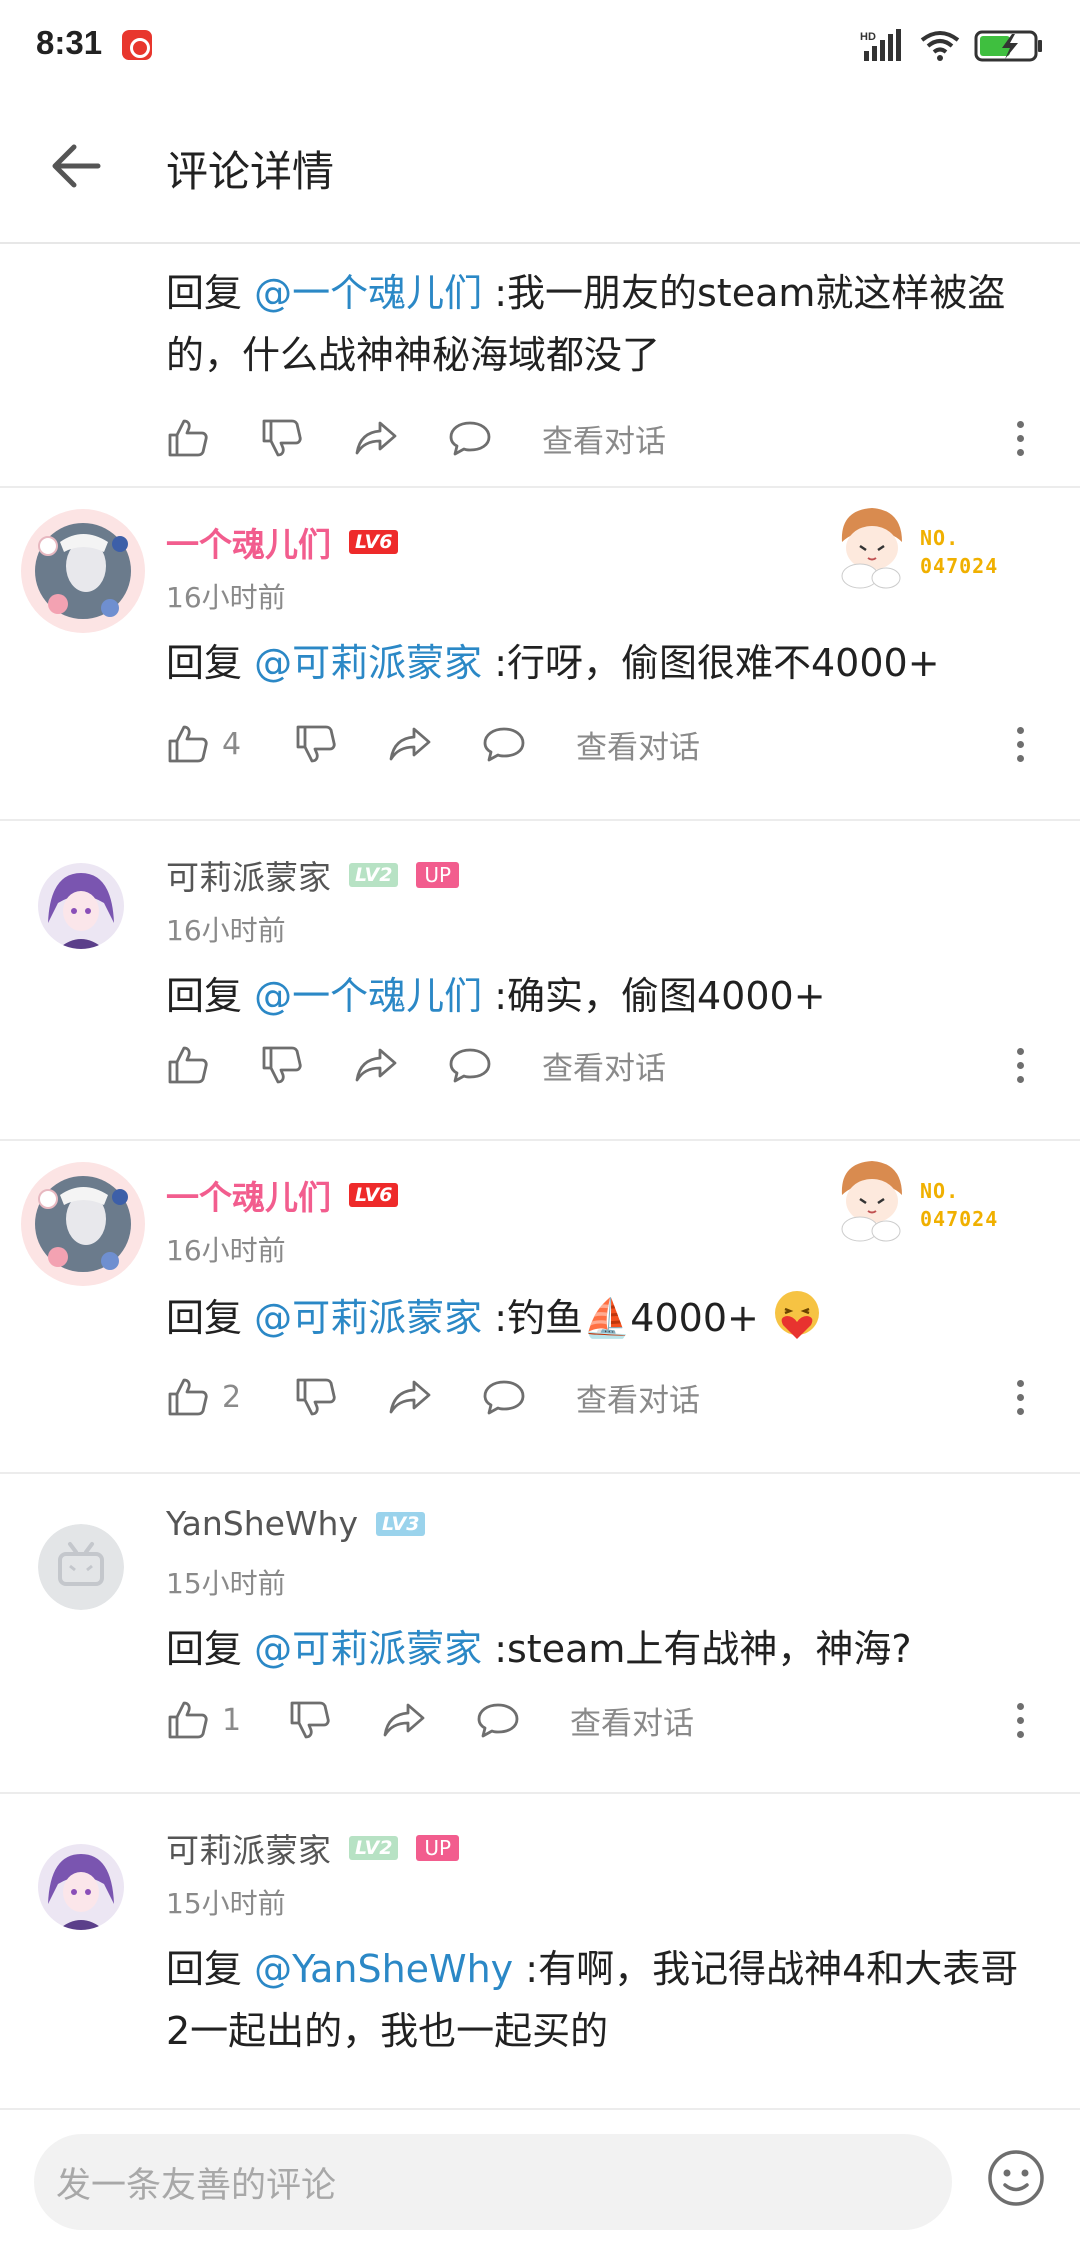 The height and width of the screenshot is (2248, 1080). What do you see at coordinates (232, 1720) in the screenshot?
I see `like-count: 1` at bounding box center [232, 1720].